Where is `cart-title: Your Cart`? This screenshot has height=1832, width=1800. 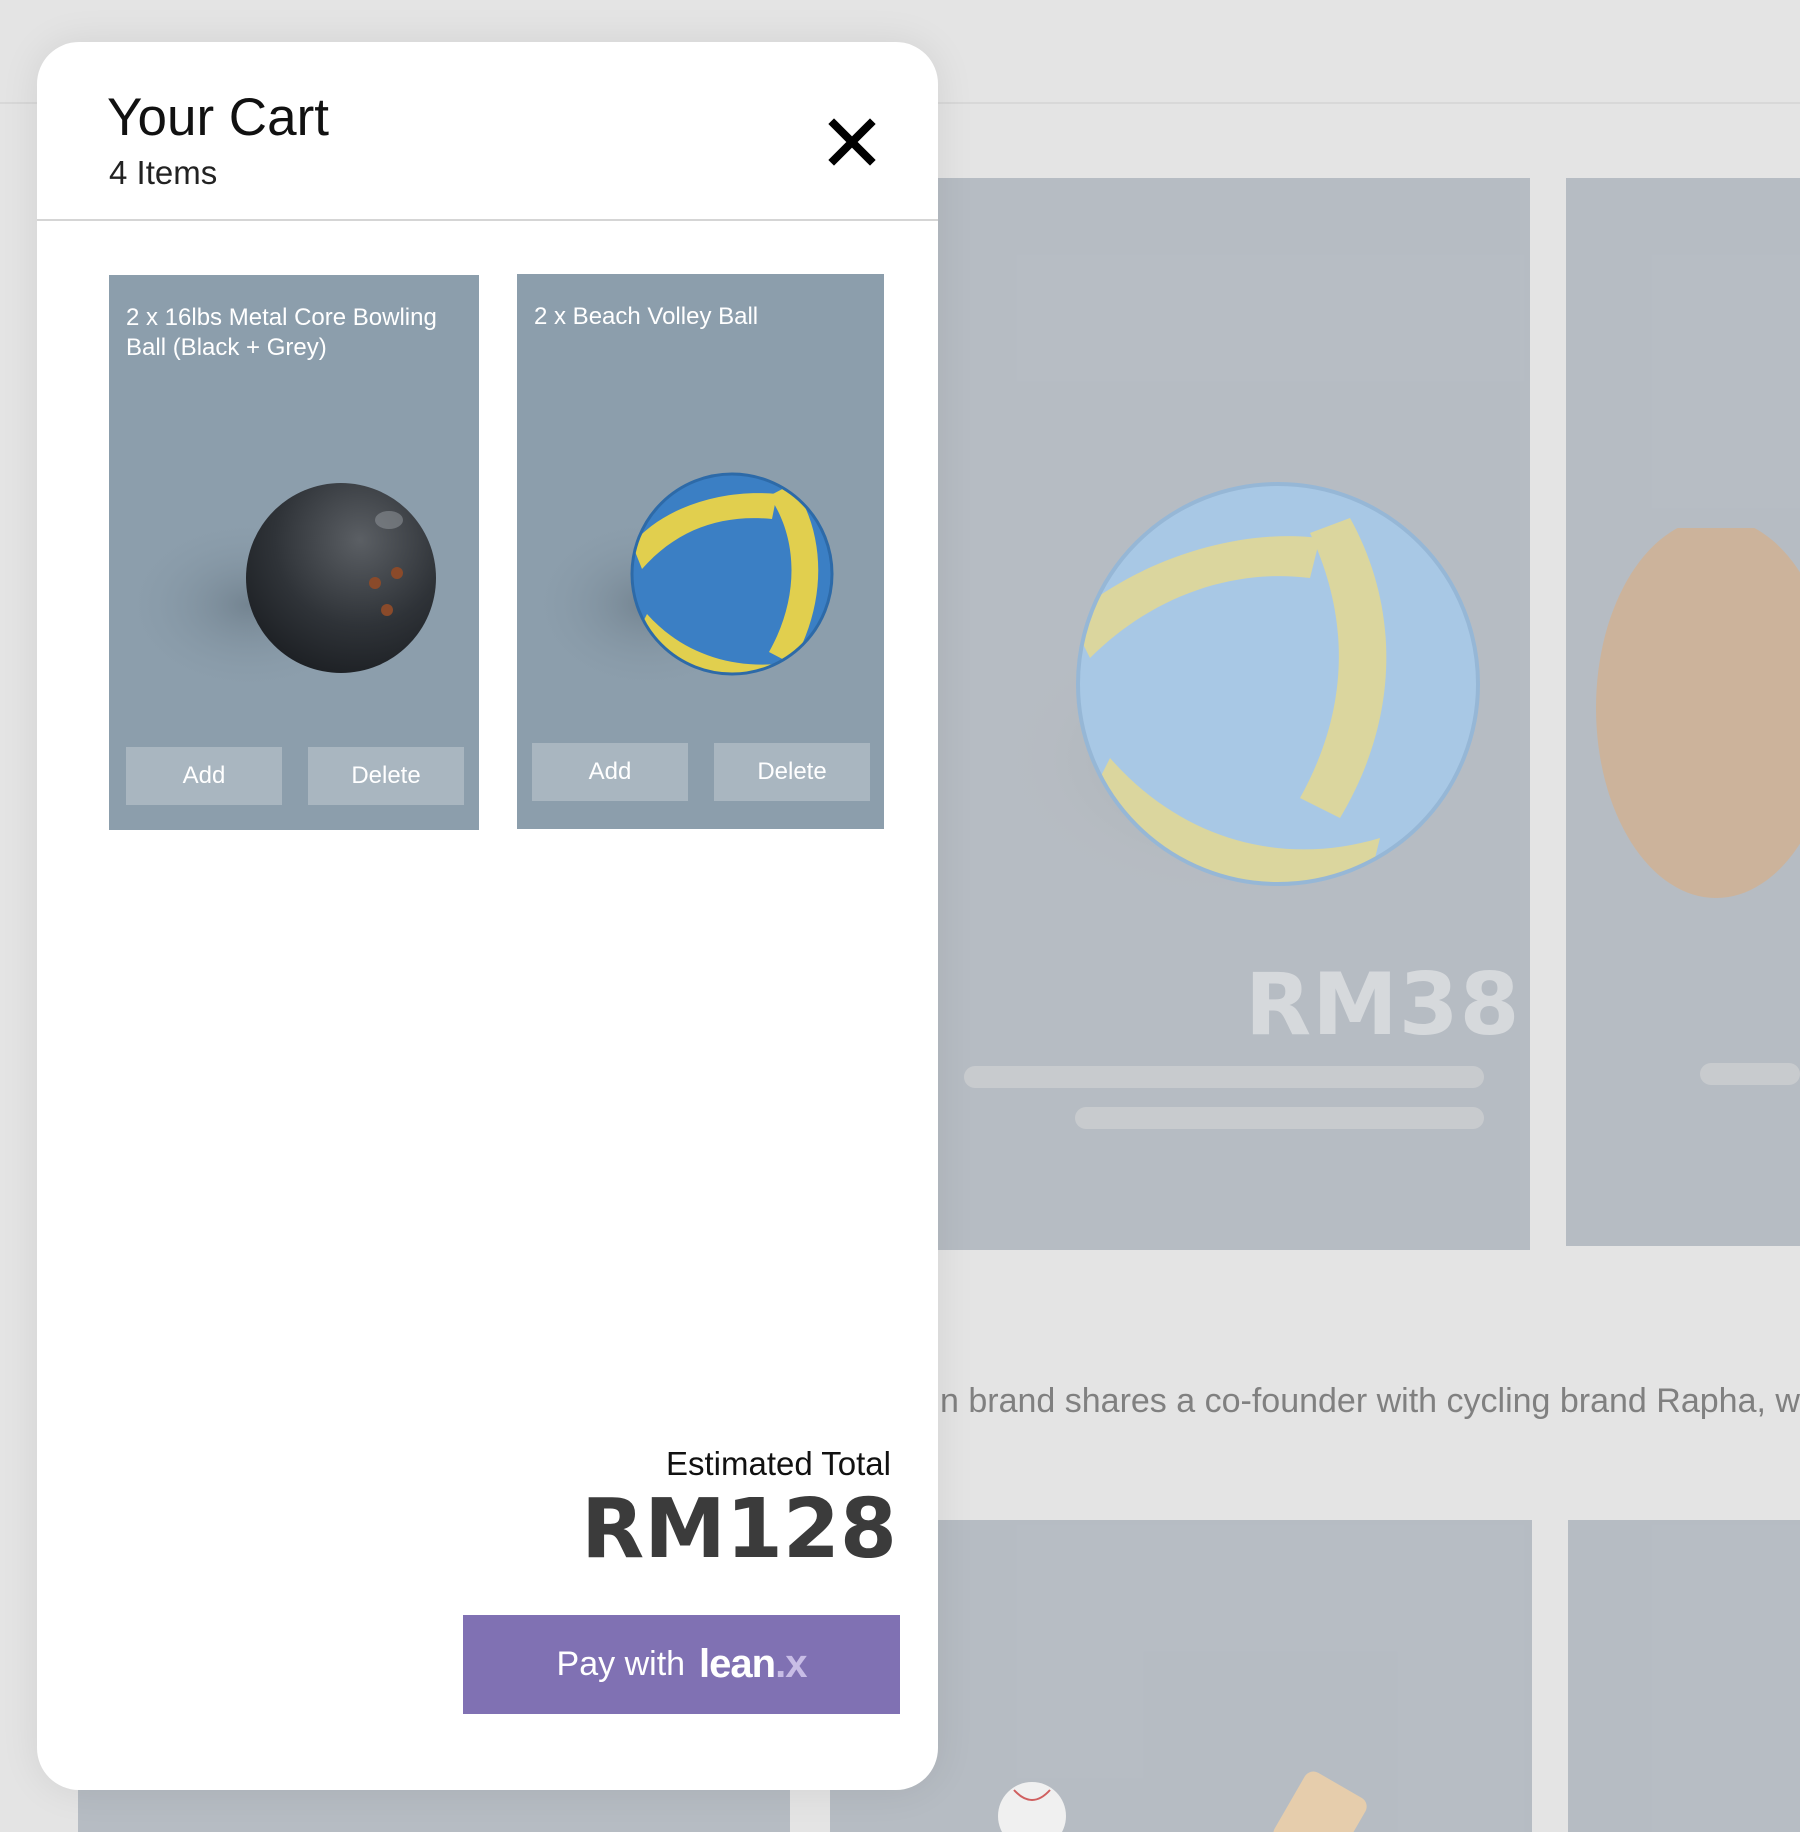
cart-title: Your Cart is located at coordinates (218, 117).